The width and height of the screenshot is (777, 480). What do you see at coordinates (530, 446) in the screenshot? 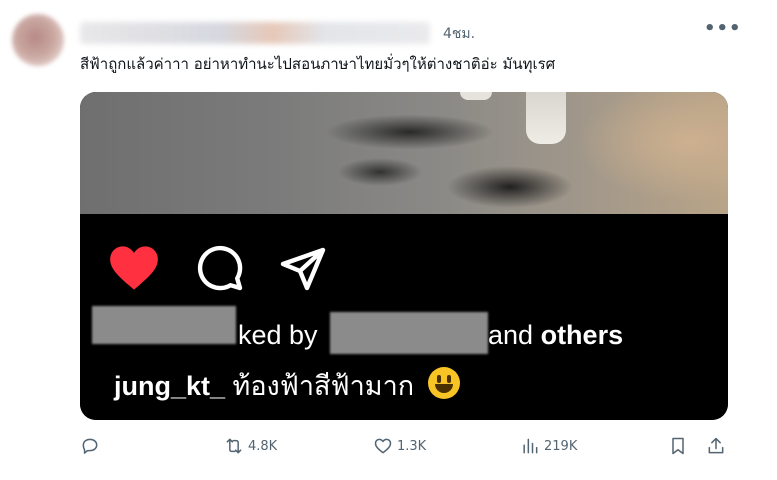
I see `views-icon` at bounding box center [530, 446].